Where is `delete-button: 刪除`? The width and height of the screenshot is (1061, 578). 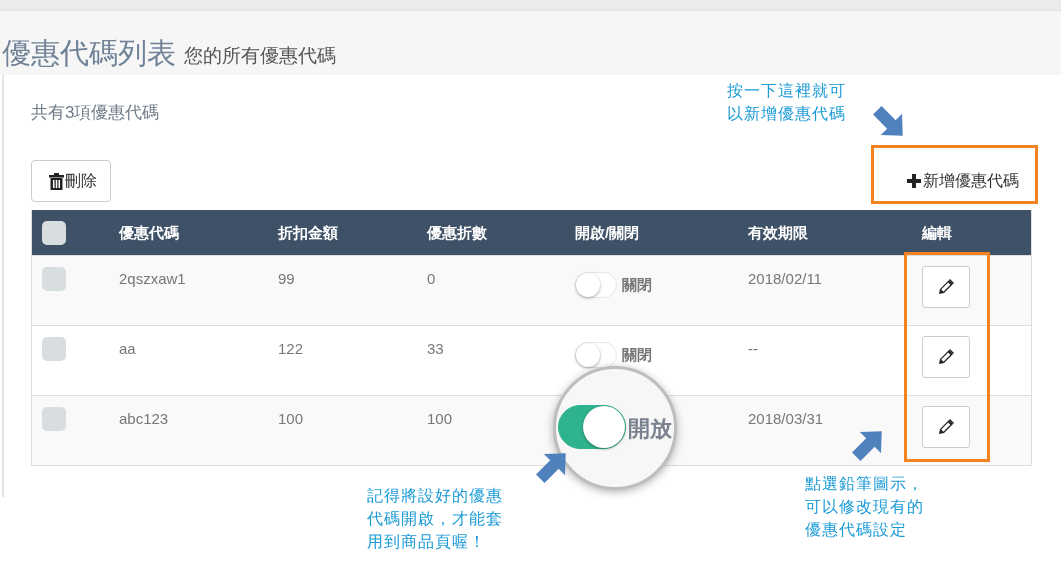
delete-button: 刪除 is located at coordinates (71, 181).